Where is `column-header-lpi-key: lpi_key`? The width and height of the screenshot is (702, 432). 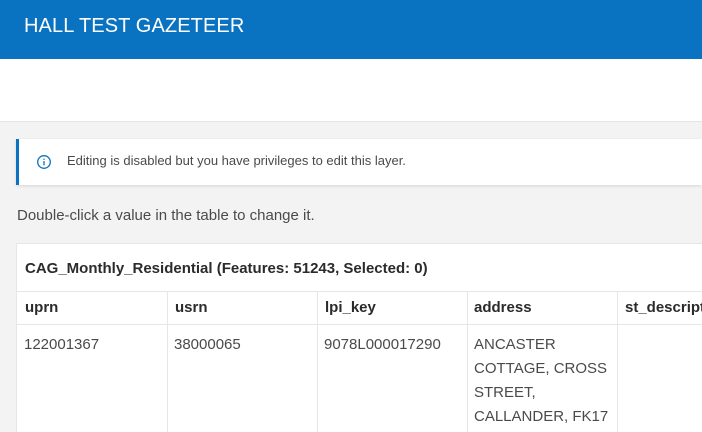 column-header-lpi-key: lpi_key is located at coordinates (350, 308).